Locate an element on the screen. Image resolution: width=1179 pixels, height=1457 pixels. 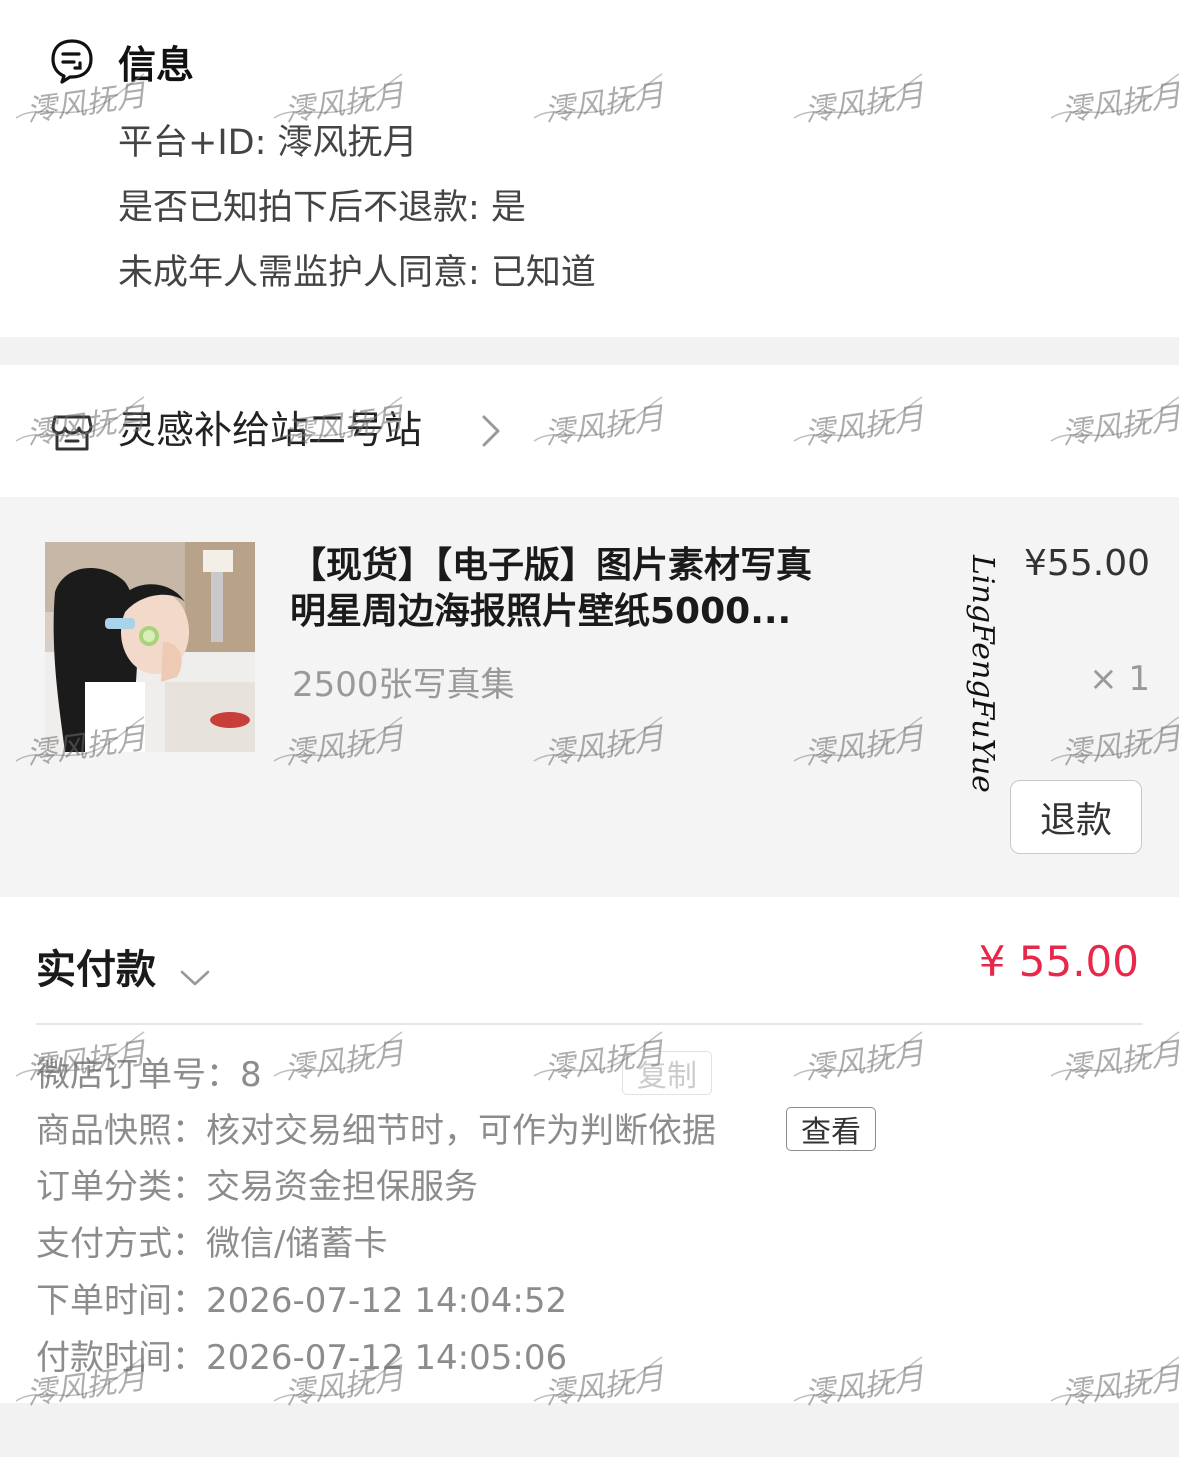
product-thumbnail is located at coordinates (150, 647).